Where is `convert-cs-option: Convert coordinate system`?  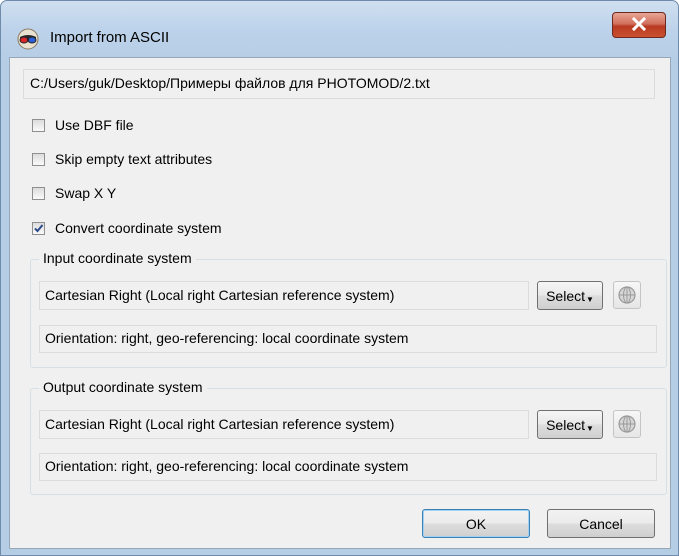 convert-cs-option: Convert coordinate system is located at coordinates (127, 228).